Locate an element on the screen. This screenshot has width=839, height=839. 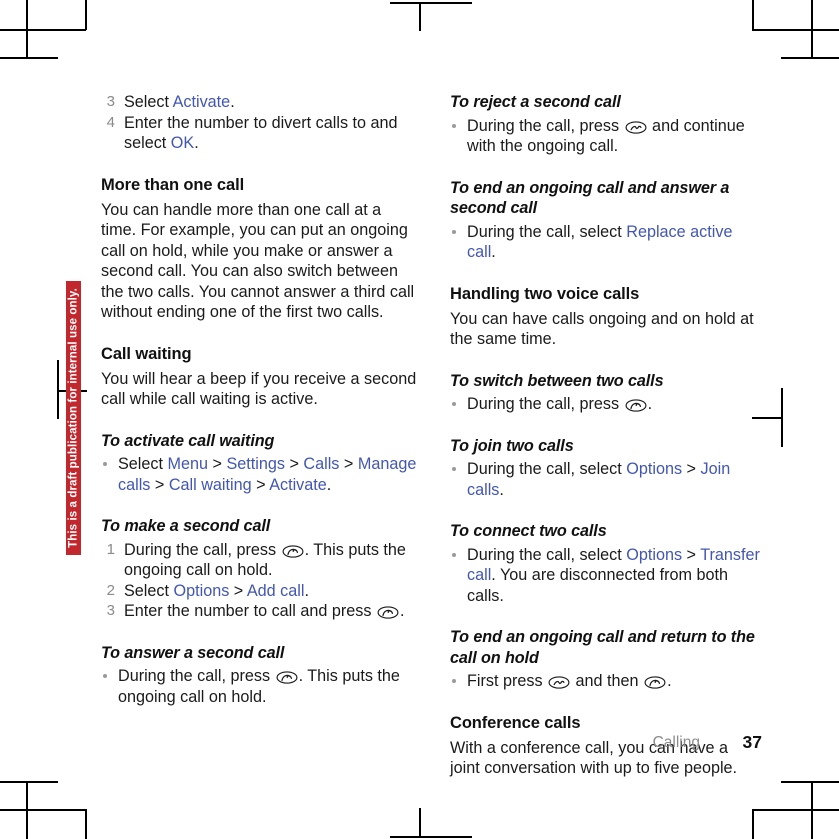
list-item: During the call, press . is located at coordinates (606, 404).